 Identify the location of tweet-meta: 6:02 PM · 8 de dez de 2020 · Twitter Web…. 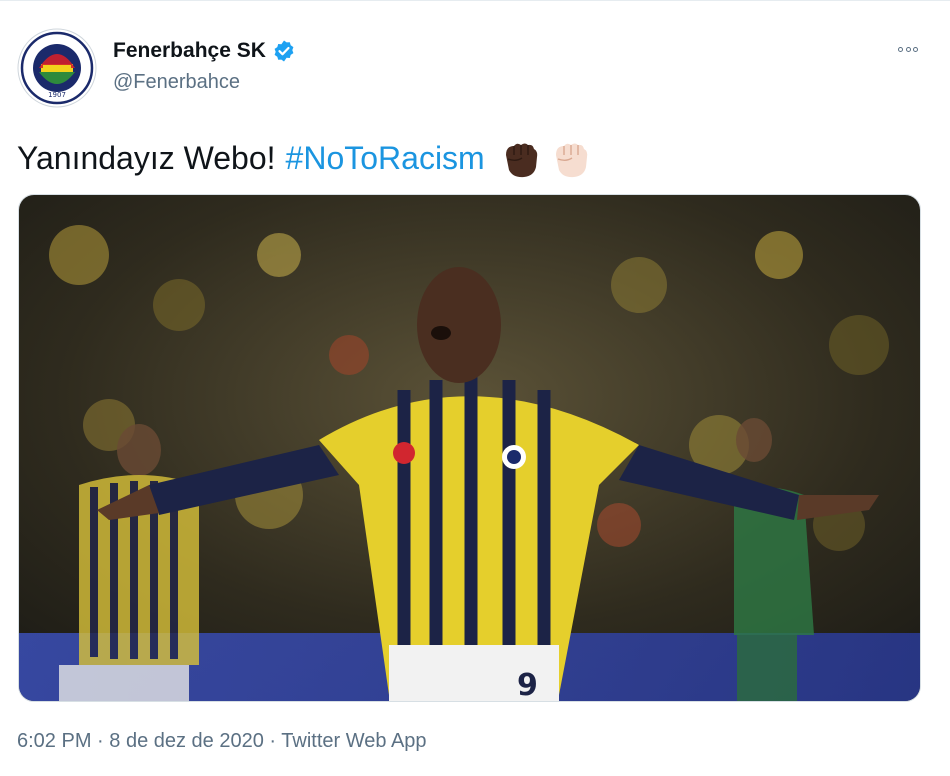
(222, 741).